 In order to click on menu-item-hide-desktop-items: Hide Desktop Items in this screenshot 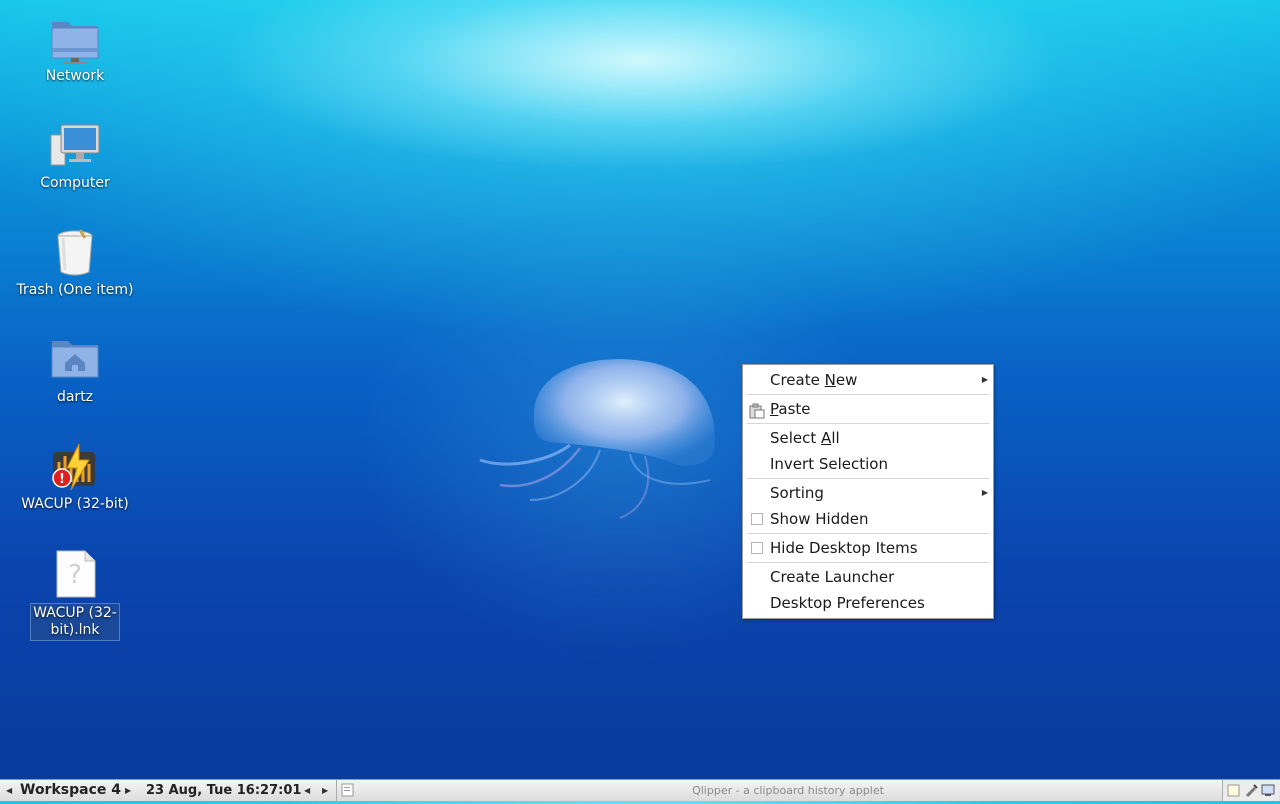, I will do `click(868, 548)`.